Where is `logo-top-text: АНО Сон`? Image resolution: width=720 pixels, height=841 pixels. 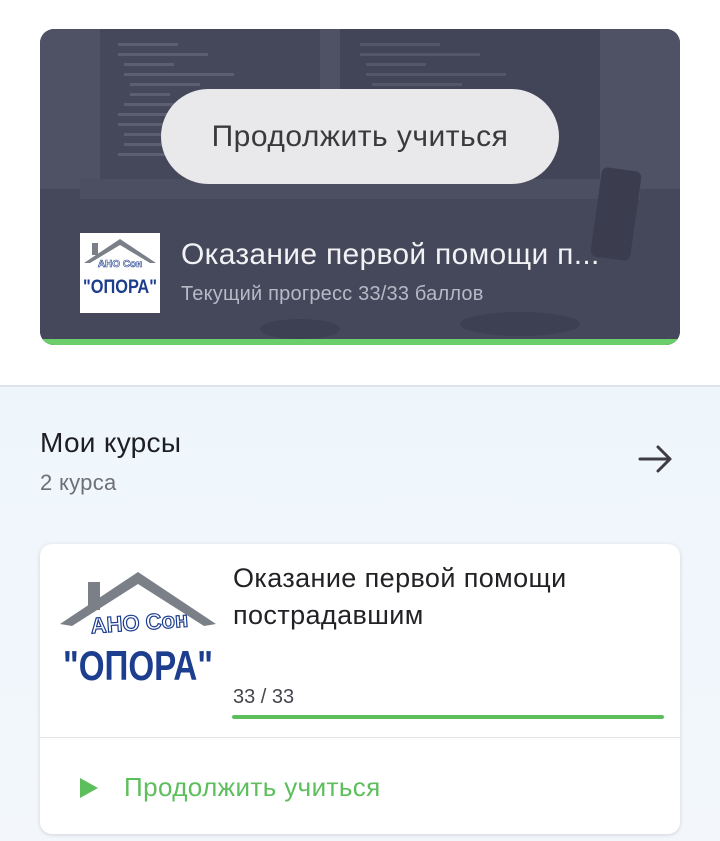
logo-top-text: АНО Сон is located at coordinates (120, 264).